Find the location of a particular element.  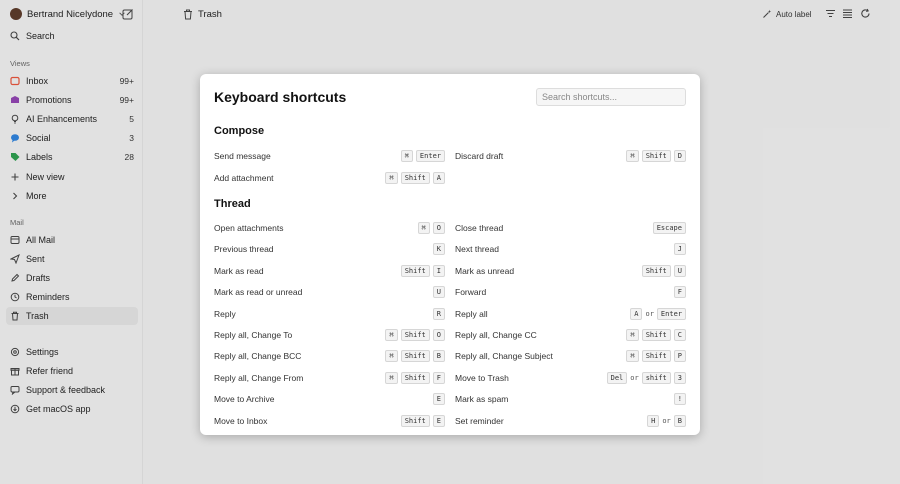

shortcut-label: Reply all, Change To is located at coordinates (253, 335).